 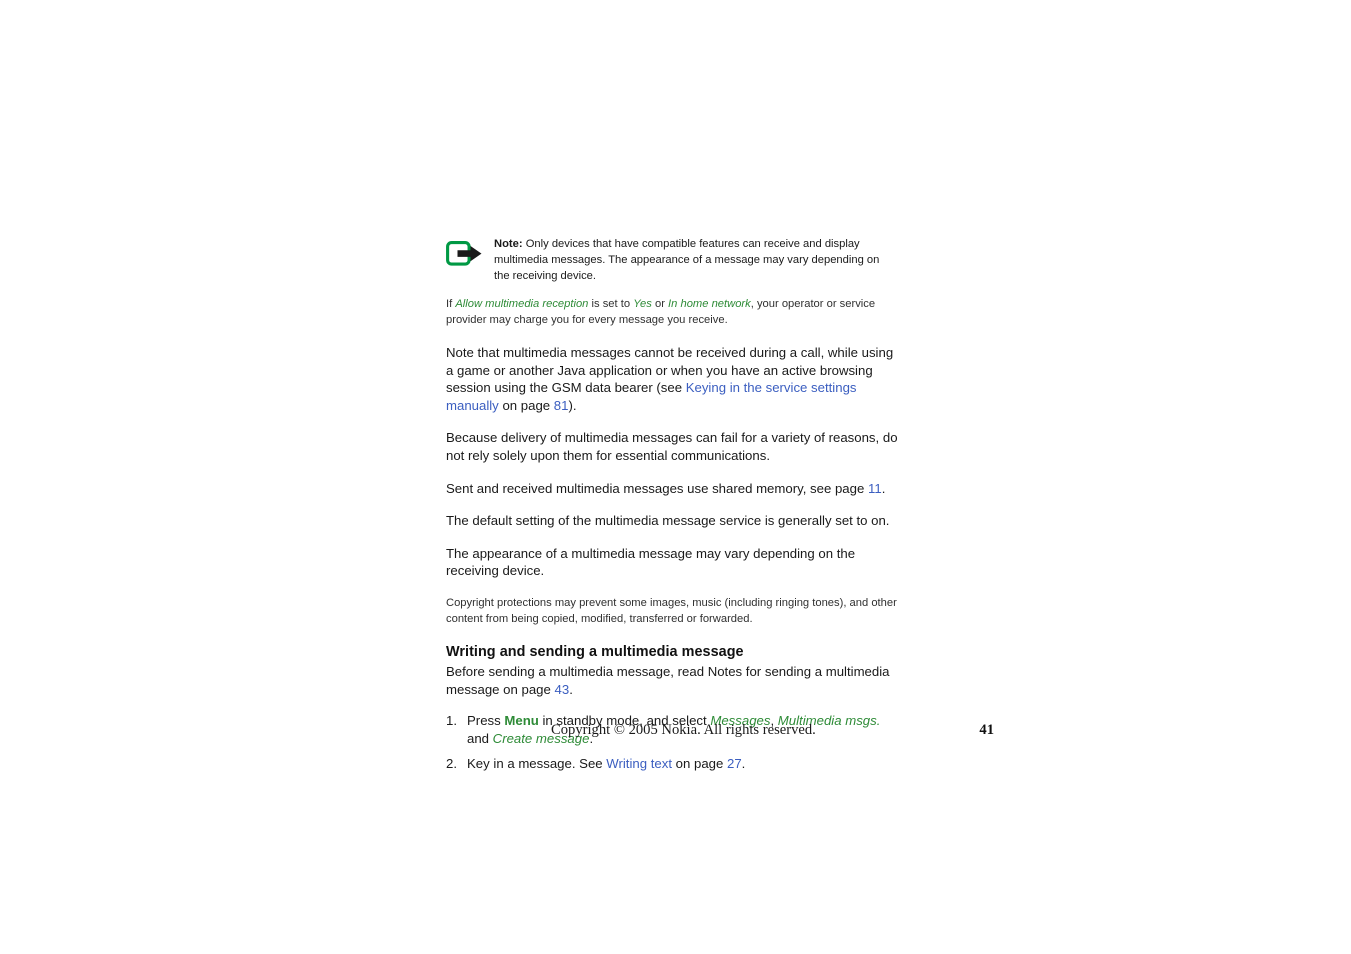 What do you see at coordinates (451, 303) in the screenshot?
I see `reception-lead: If` at bounding box center [451, 303].